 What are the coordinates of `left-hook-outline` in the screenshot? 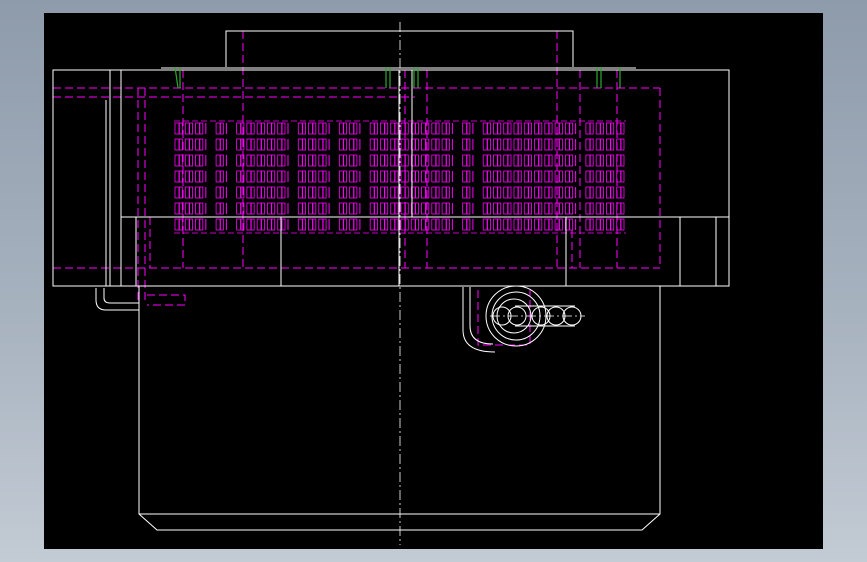 It's located at (117, 299).